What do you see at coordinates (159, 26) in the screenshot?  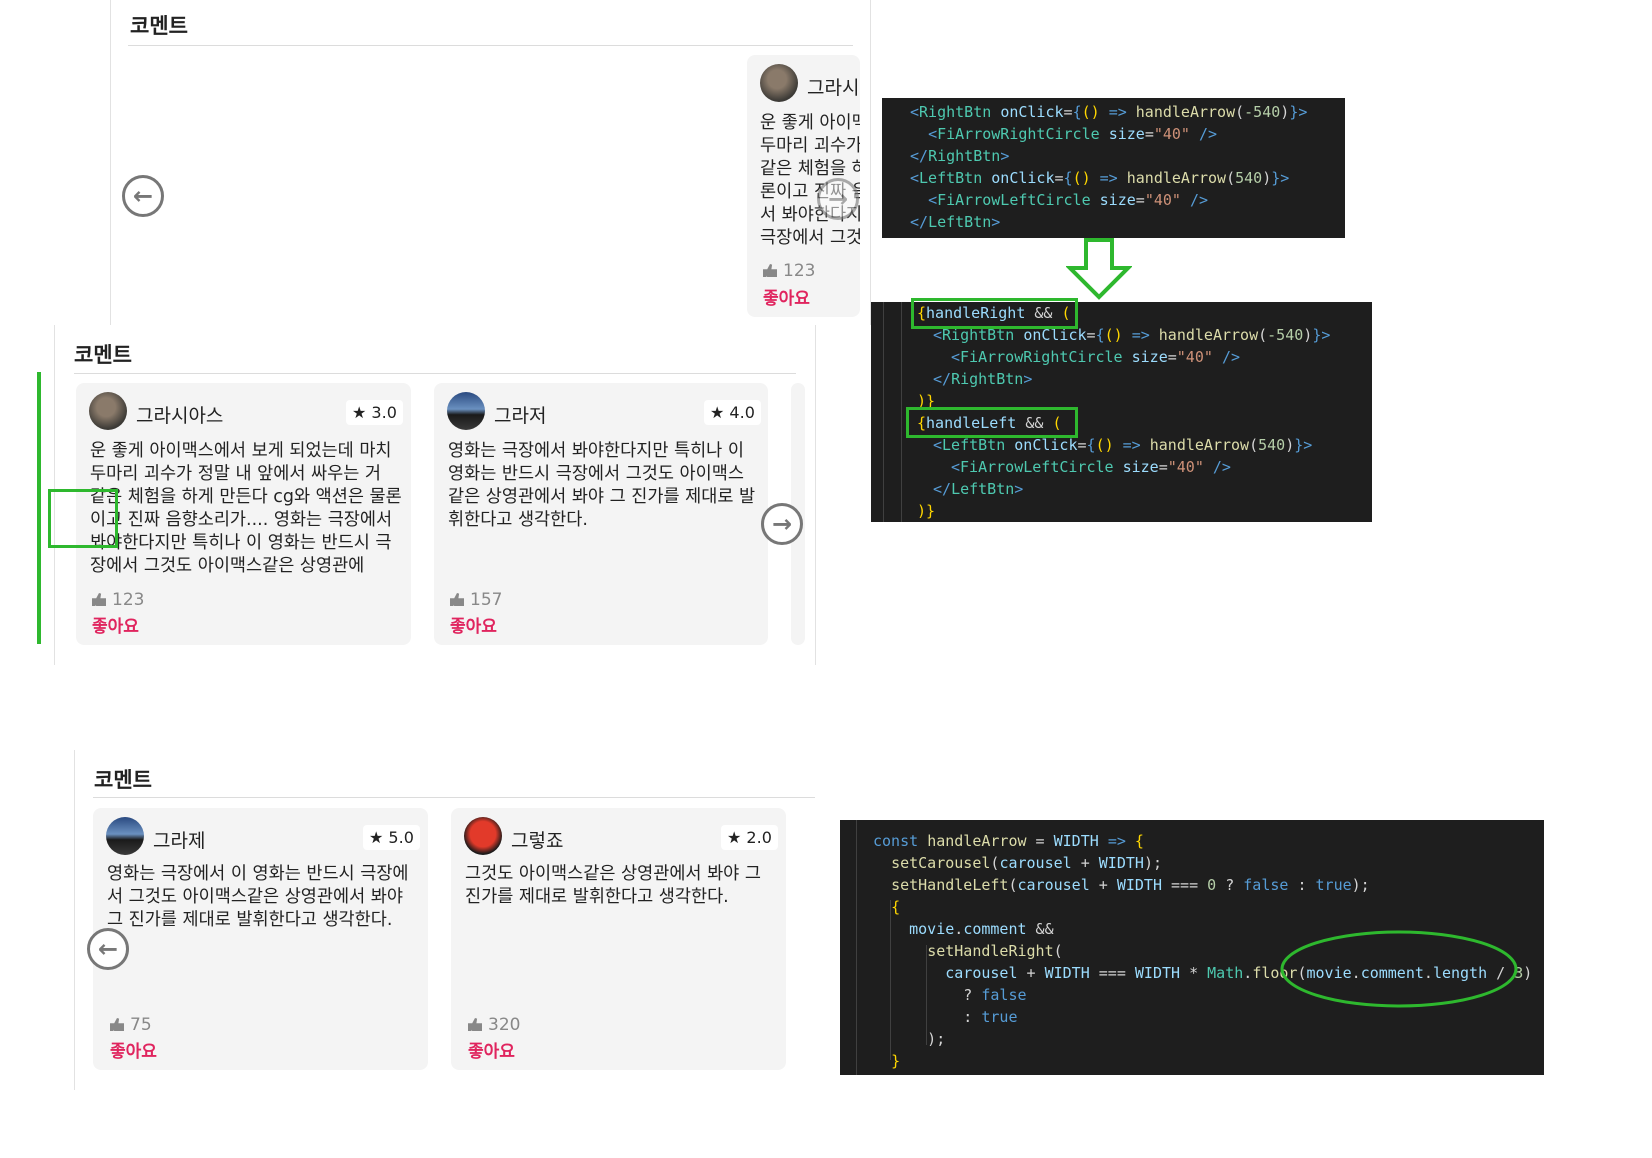 I see `panel-1-title: 코멘트` at bounding box center [159, 26].